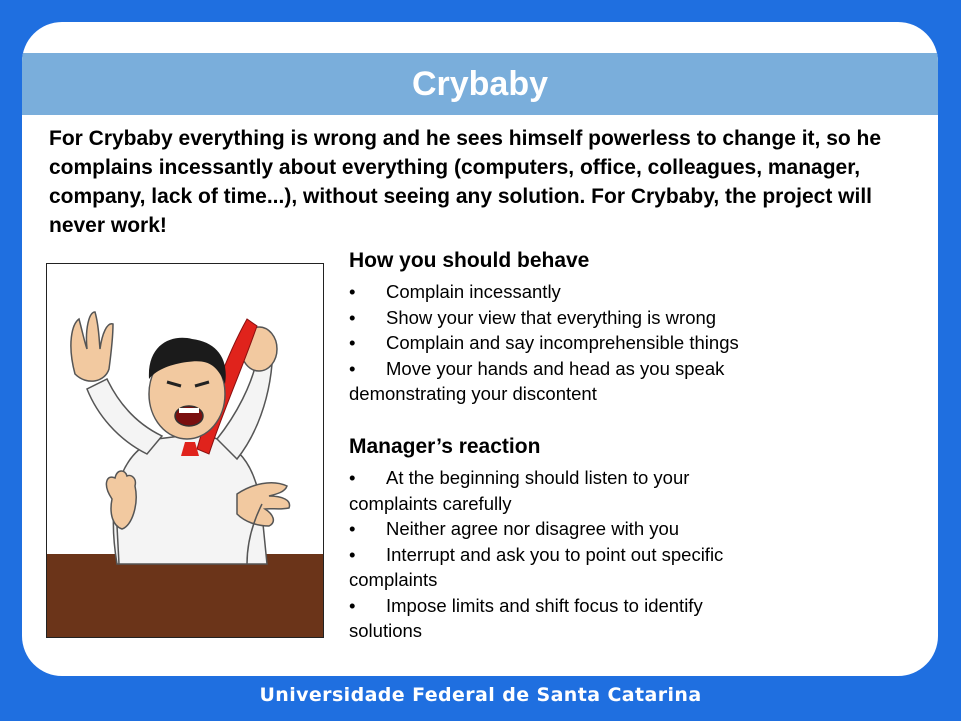 This screenshot has width=961, height=721. What do you see at coordinates (579, 292) in the screenshot?
I see `list-item: • Complain incessantly` at bounding box center [579, 292].